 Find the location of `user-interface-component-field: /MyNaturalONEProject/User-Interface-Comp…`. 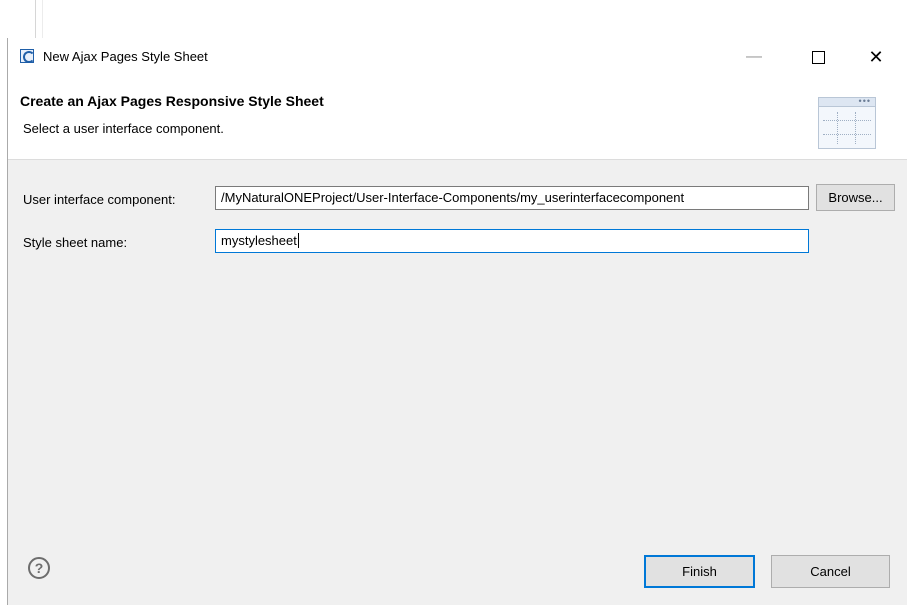

user-interface-component-field: /MyNaturalONEProject/User-Interface-Comp… is located at coordinates (512, 198).